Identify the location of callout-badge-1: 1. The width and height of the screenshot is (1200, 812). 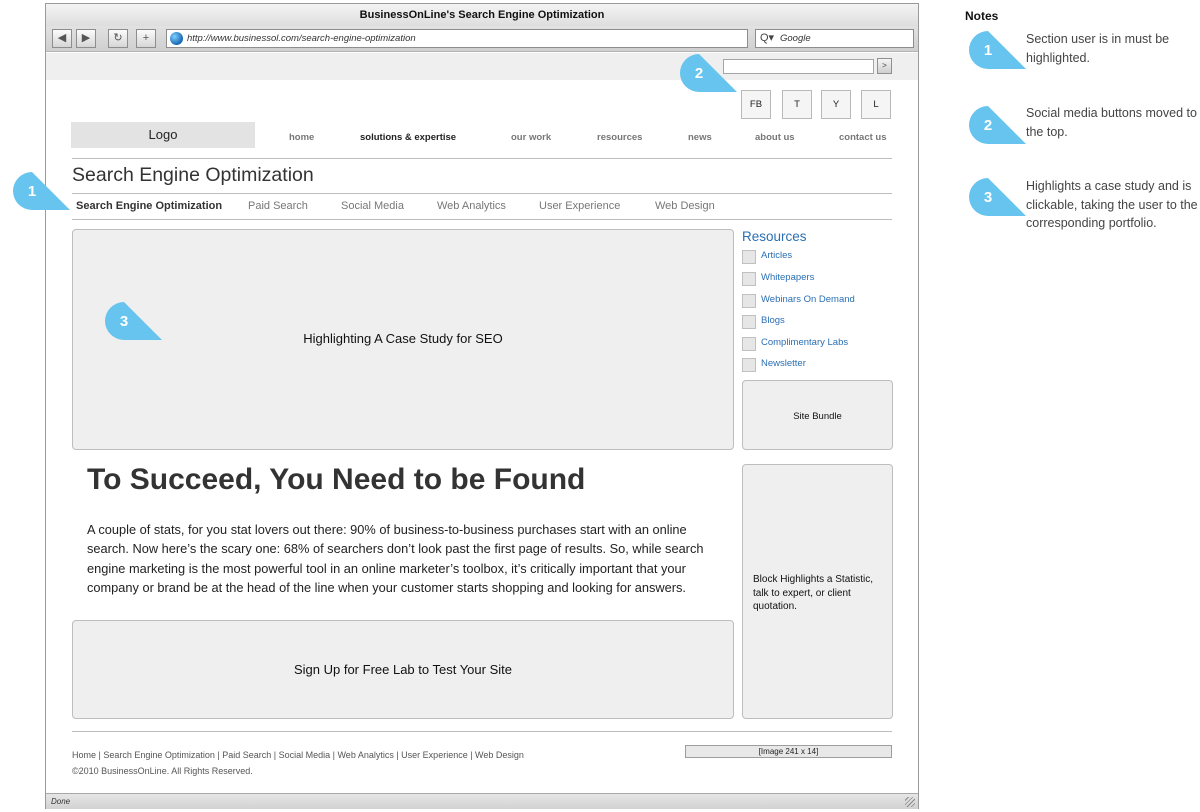
(42, 191).